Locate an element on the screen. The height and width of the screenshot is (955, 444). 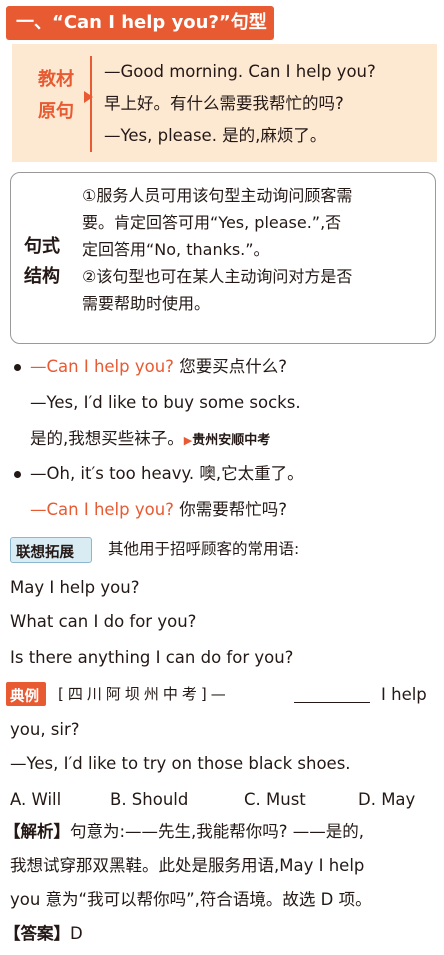
original-sentence-label: 教材 原句 is located at coordinates (56, 95).